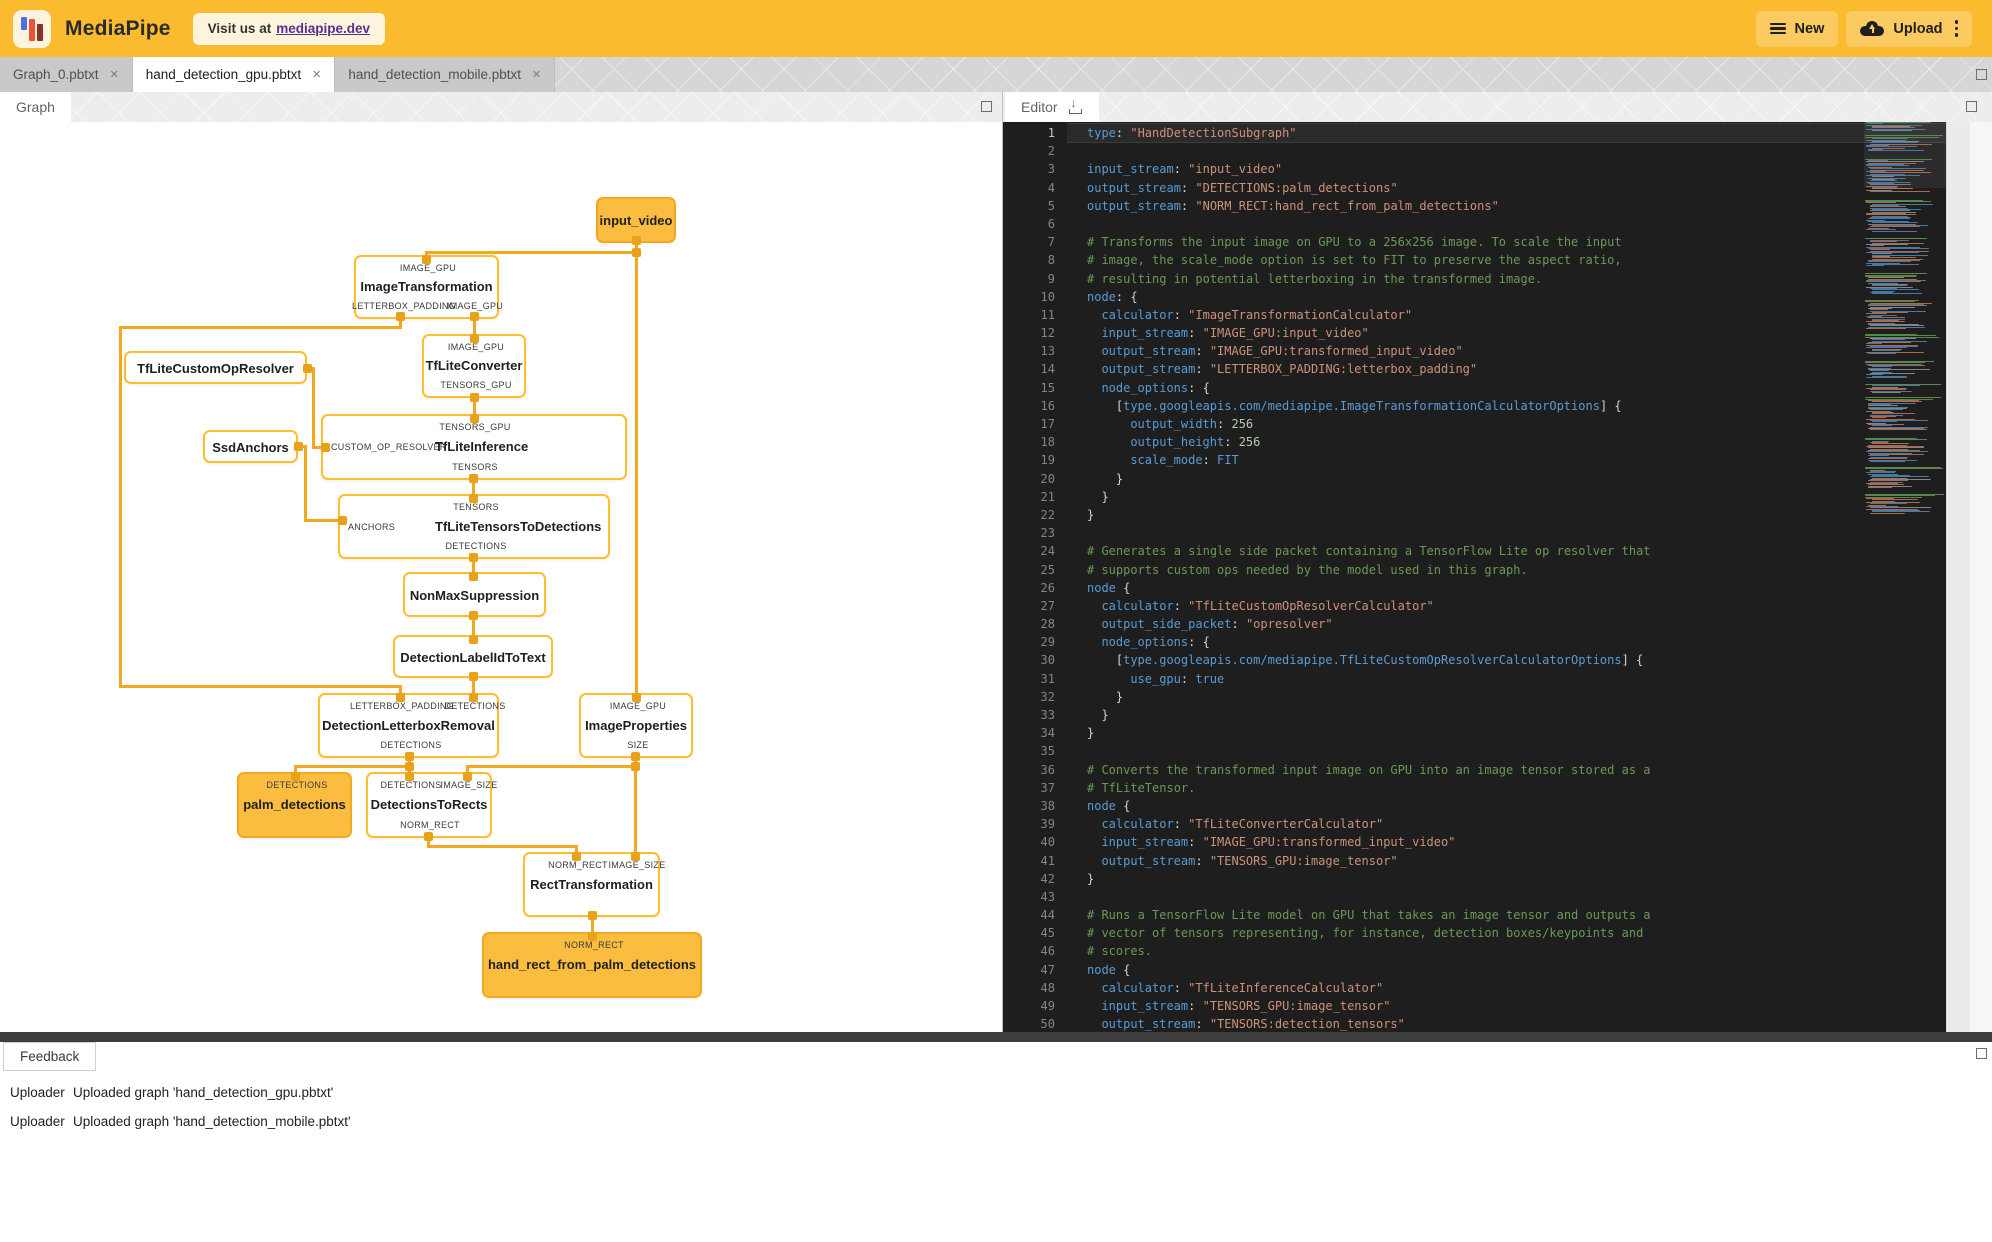 This screenshot has width=1992, height=1242. I want to click on tab-feedback: Feedback, so click(50, 1056).